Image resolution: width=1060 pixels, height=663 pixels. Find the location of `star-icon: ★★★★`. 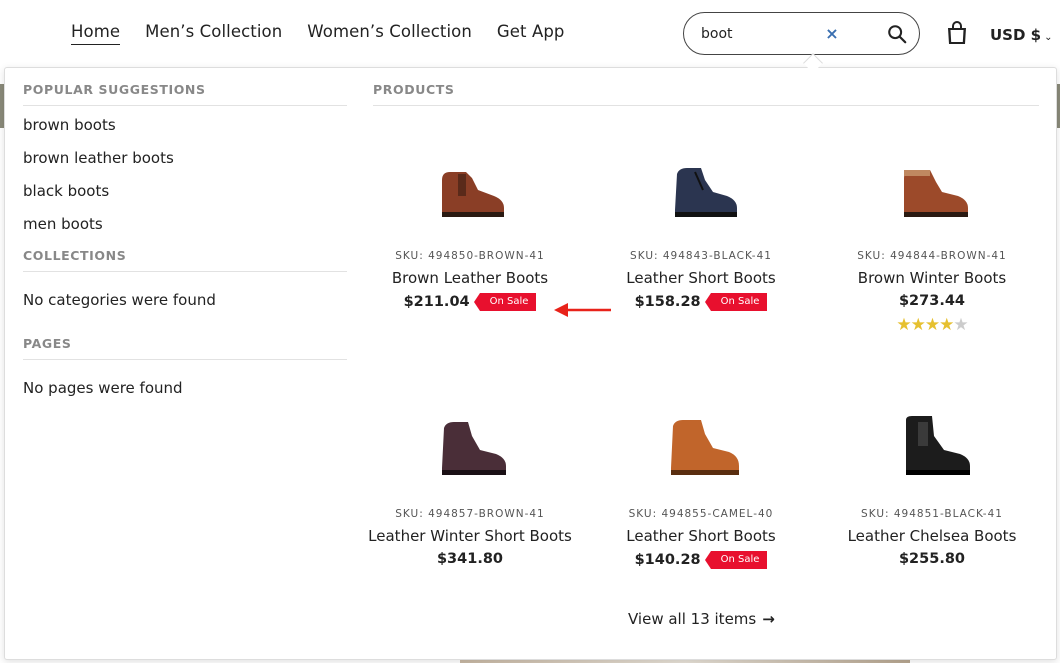

star-icon: ★★★★ is located at coordinates (925, 325).